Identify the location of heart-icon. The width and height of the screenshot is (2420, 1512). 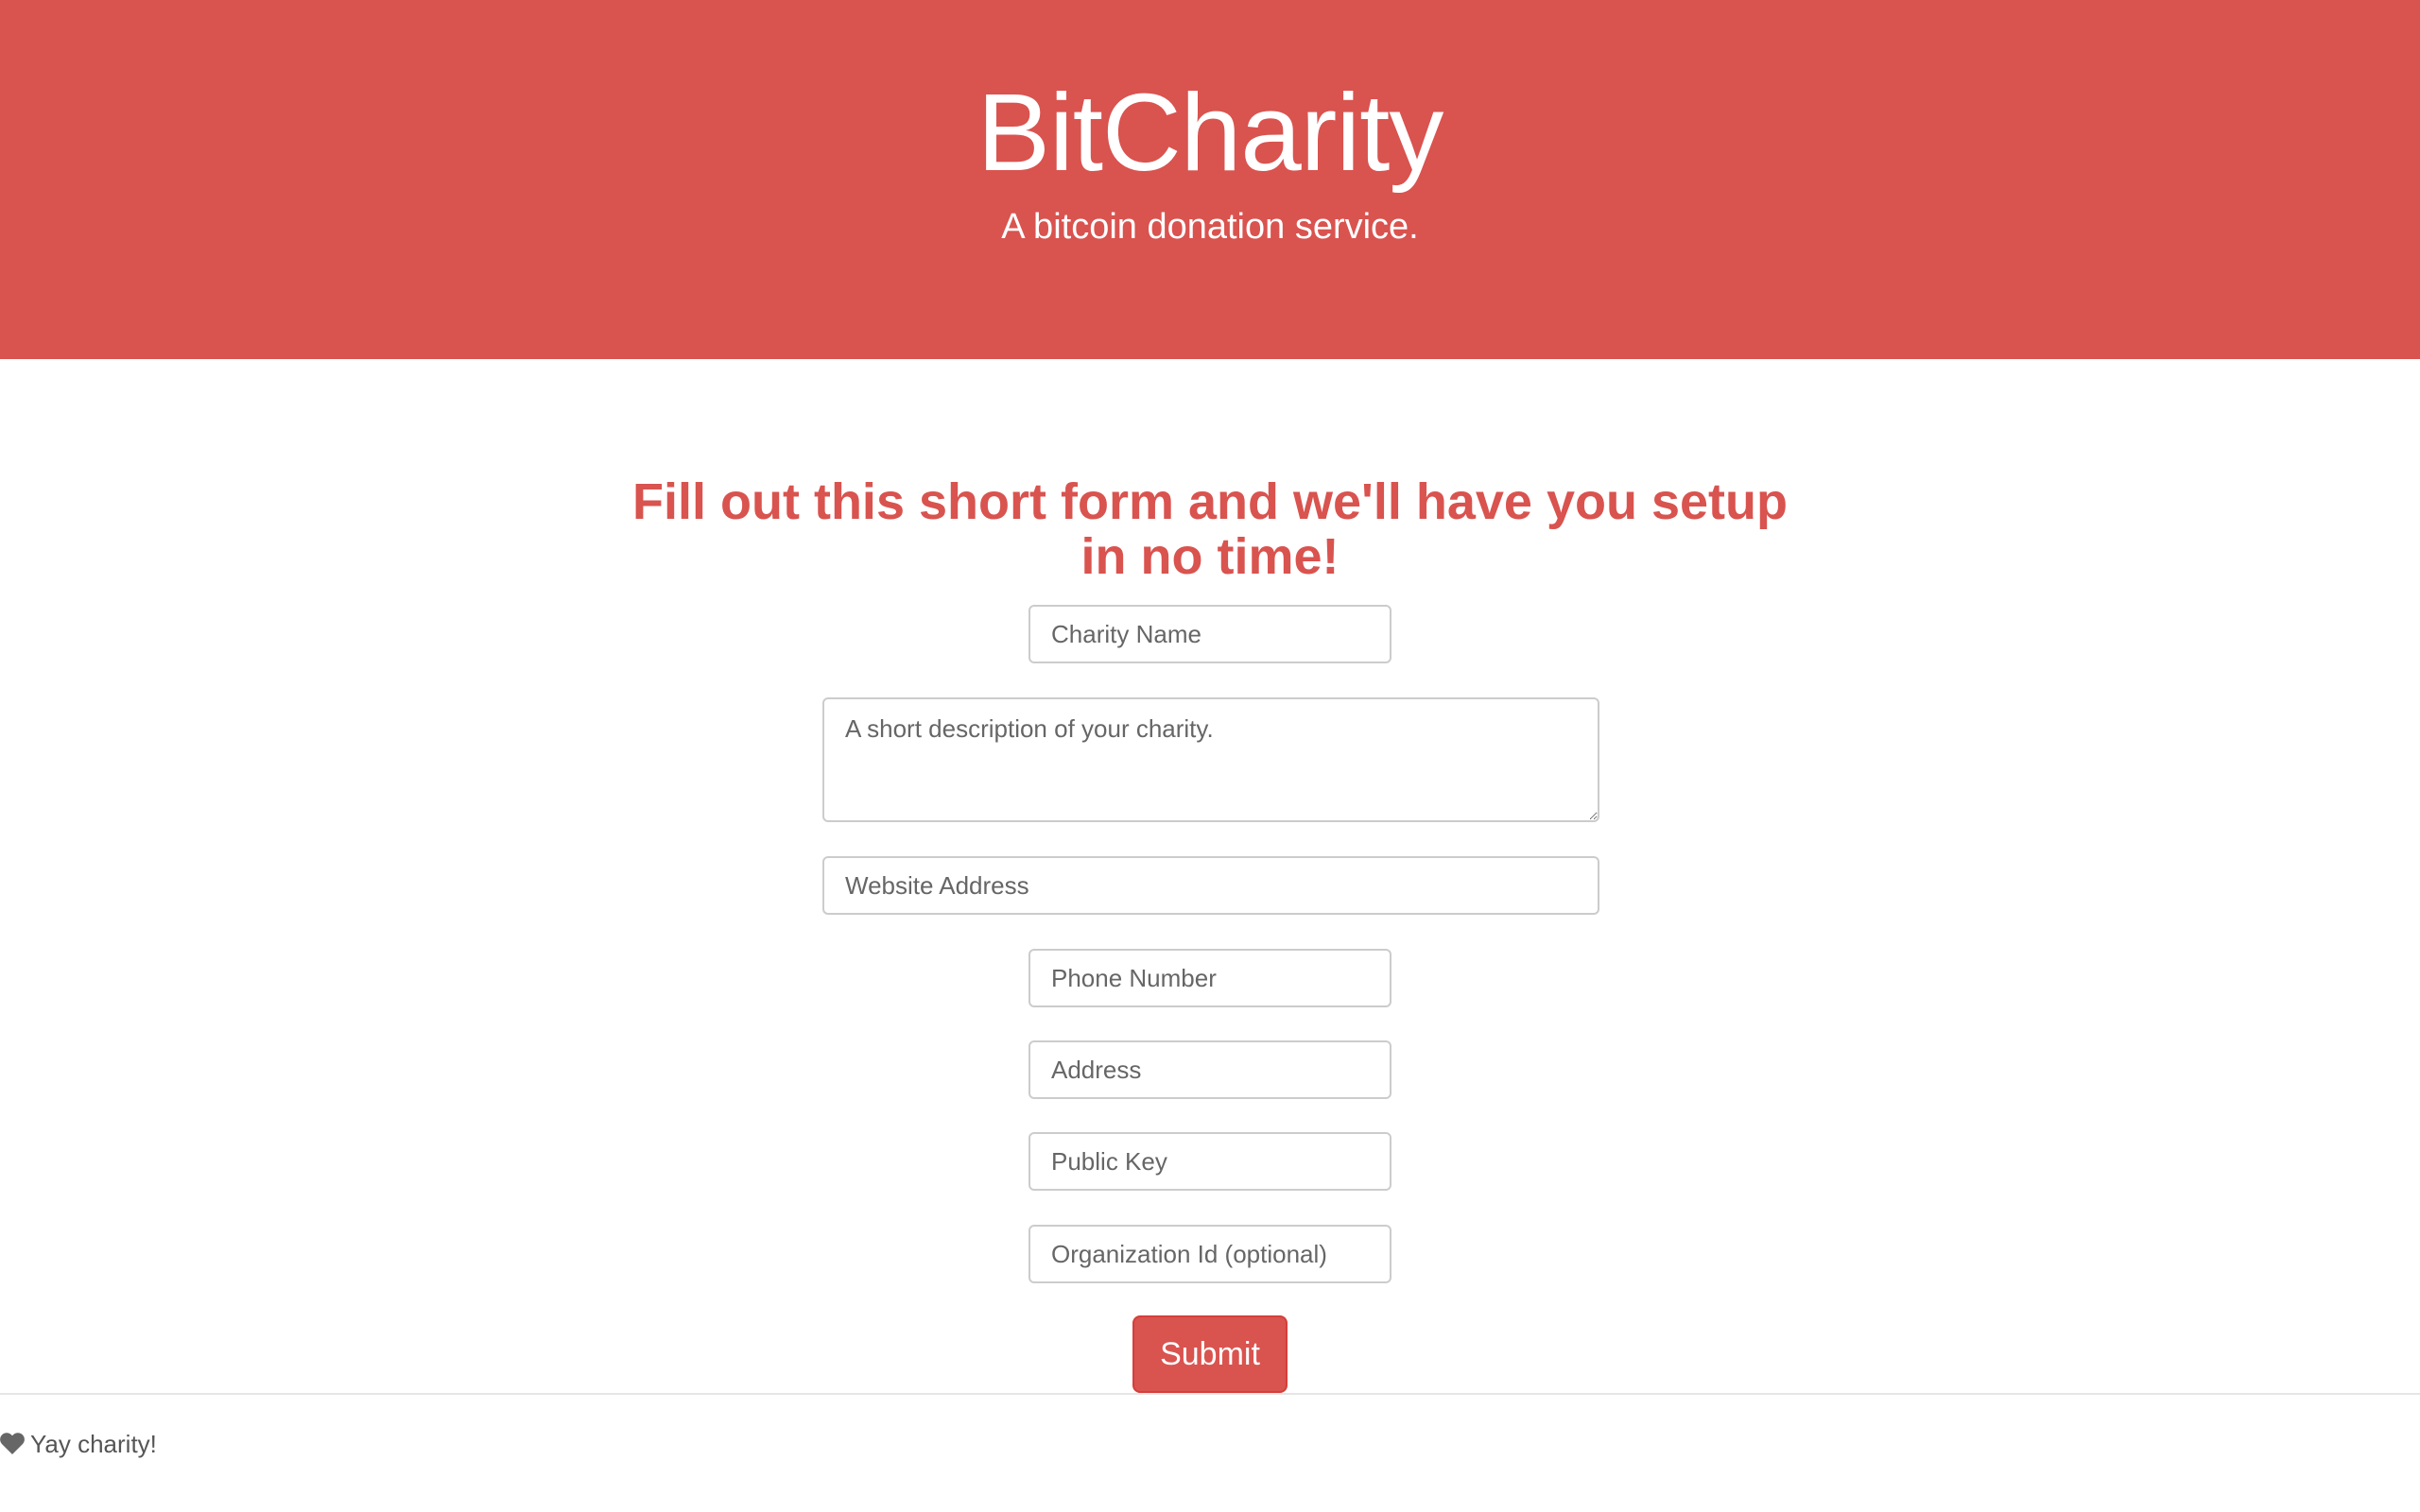
(12, 1444).